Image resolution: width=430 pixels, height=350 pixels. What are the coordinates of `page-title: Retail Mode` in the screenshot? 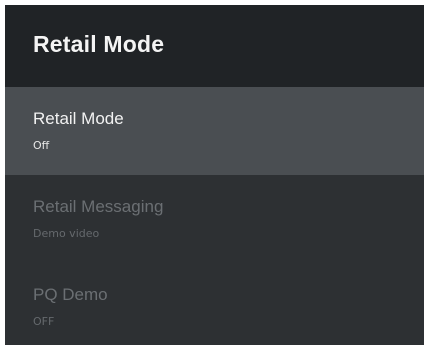 It's located at (99, 44).